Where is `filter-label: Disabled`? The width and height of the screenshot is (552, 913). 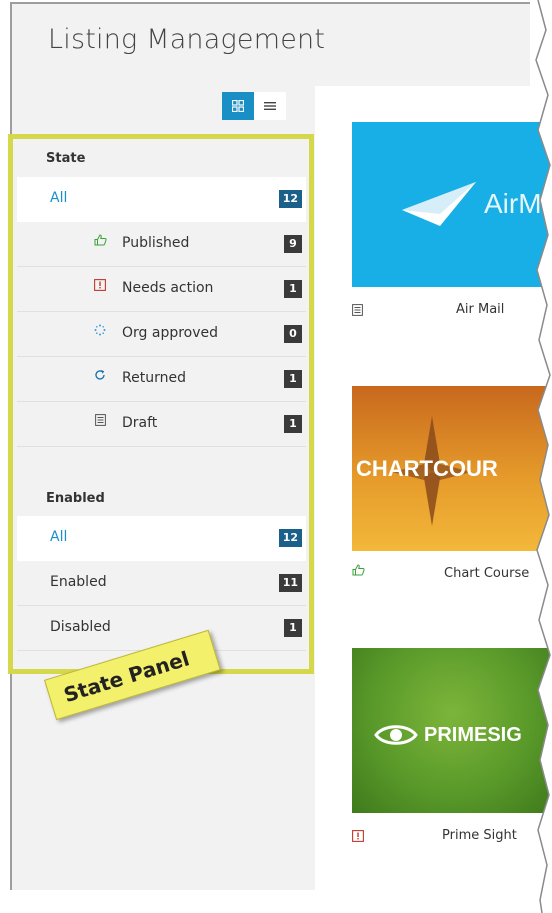 filter-label: Disabled is located at coordinates (80, 627).